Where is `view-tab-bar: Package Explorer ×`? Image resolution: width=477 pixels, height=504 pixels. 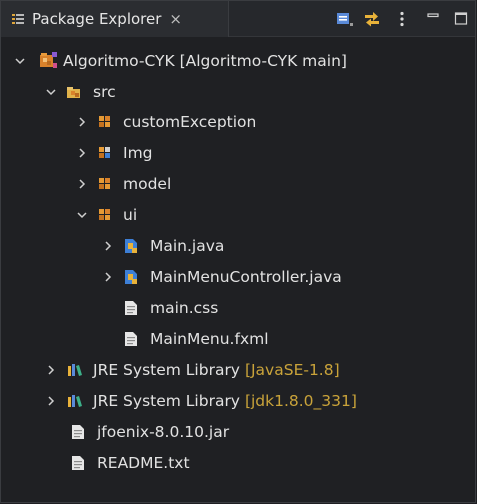
view-tab-bar: Package Explorer × is located at coordinates (238, 19).